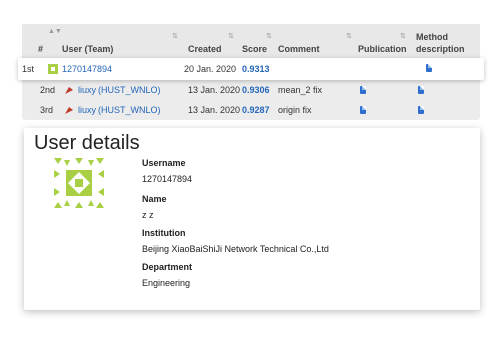  What do you see at coordinates (256, 110) in the screenshot?
I see `score-cell: 0.9287` at bounding box center [256, 110].